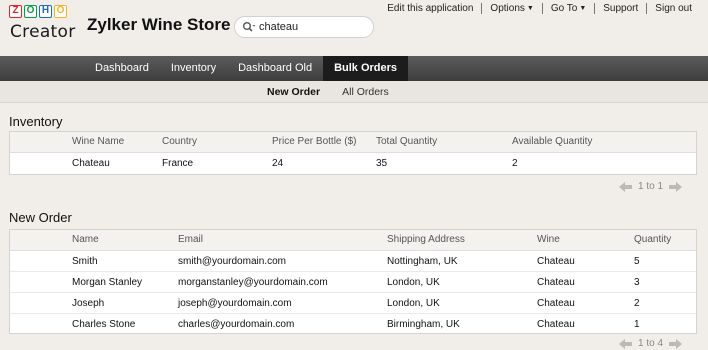 Image resolution: width=708 pixels, height=350 pixels. I want to click on table-cell: Joseph, so click(88, 303).